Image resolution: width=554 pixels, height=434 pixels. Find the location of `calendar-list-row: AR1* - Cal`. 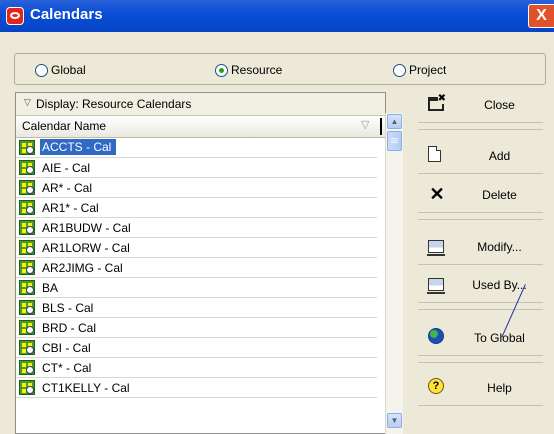

calendar-list-row: AR1* - Cal is located at coordinates (196, 208).